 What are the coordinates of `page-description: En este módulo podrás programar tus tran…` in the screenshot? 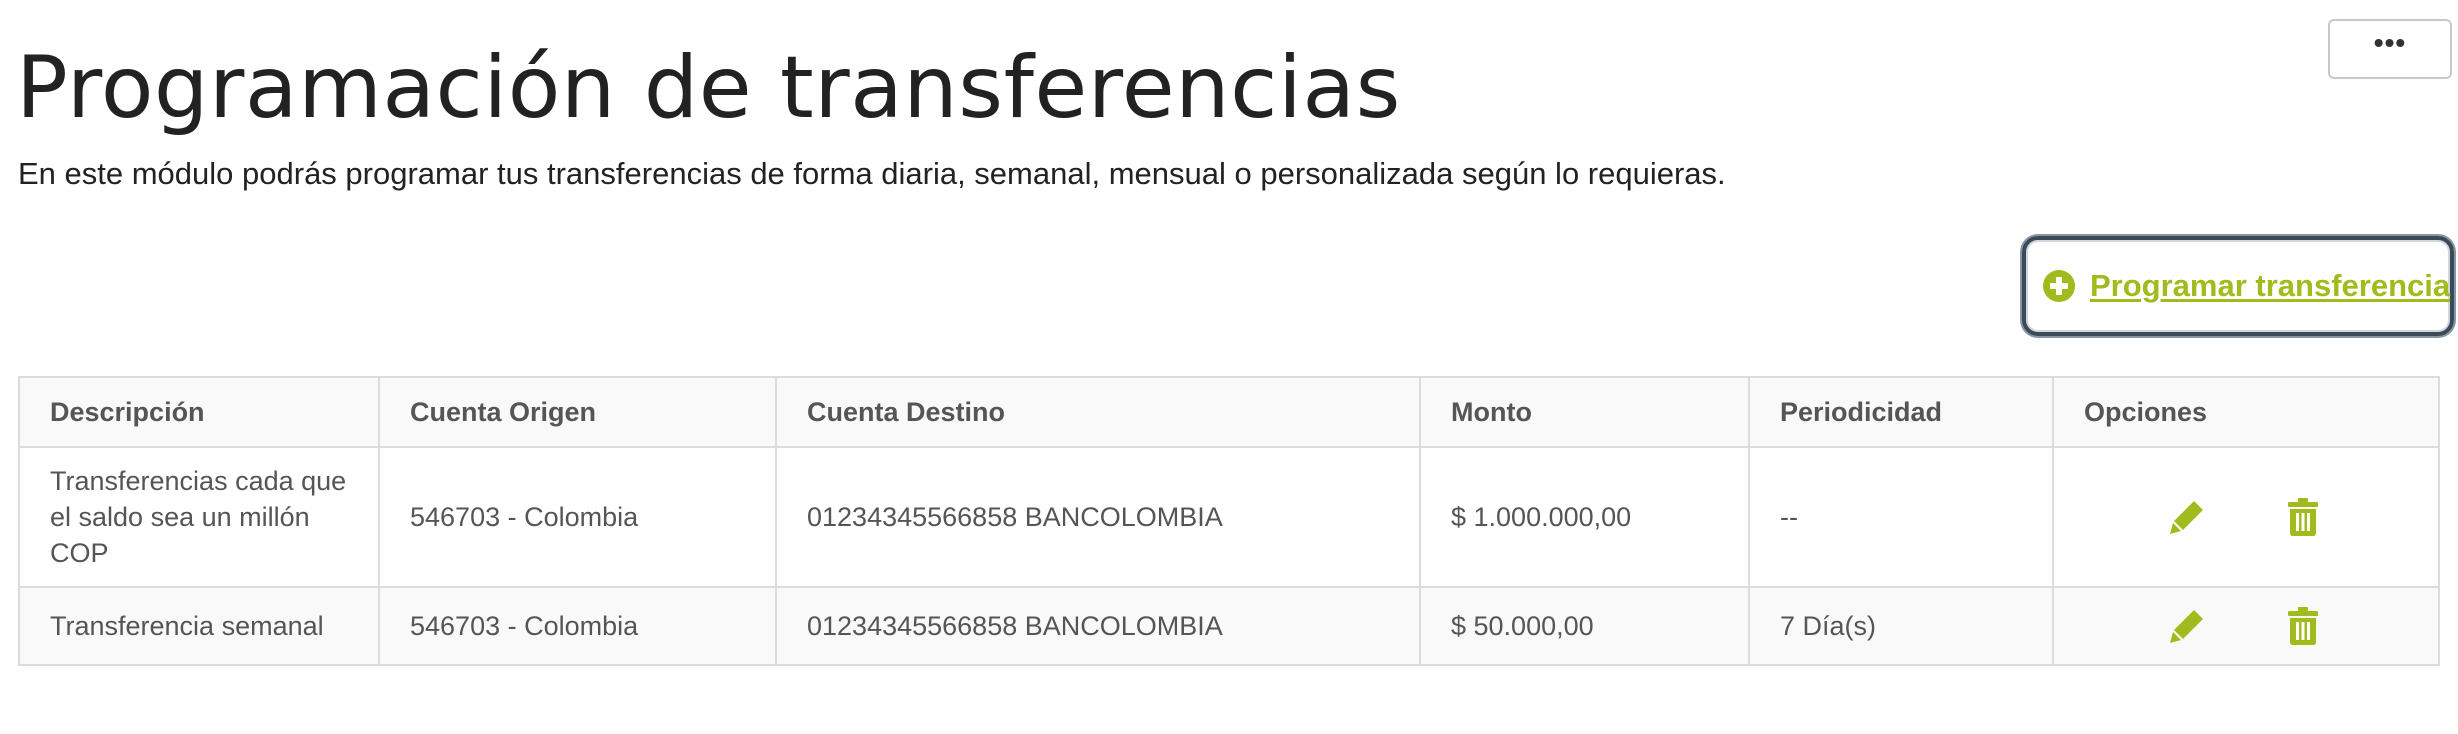 It's located at (872, 173).